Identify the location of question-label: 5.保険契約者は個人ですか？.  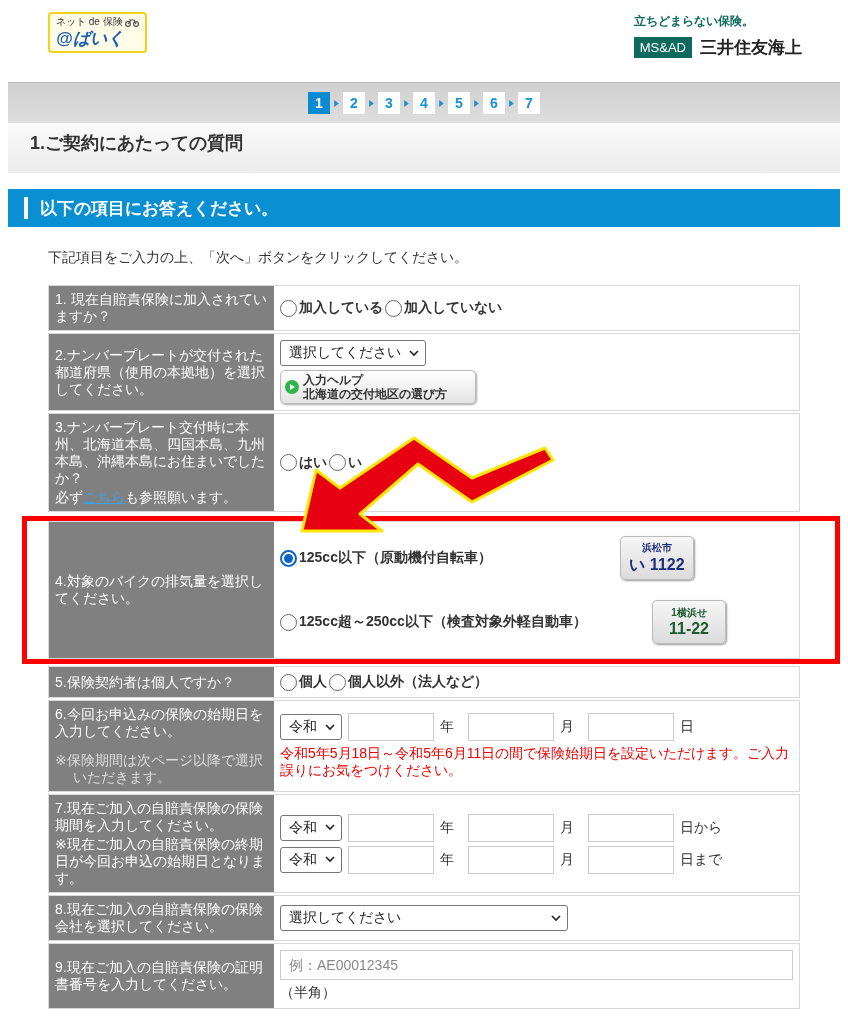
(145, 682).